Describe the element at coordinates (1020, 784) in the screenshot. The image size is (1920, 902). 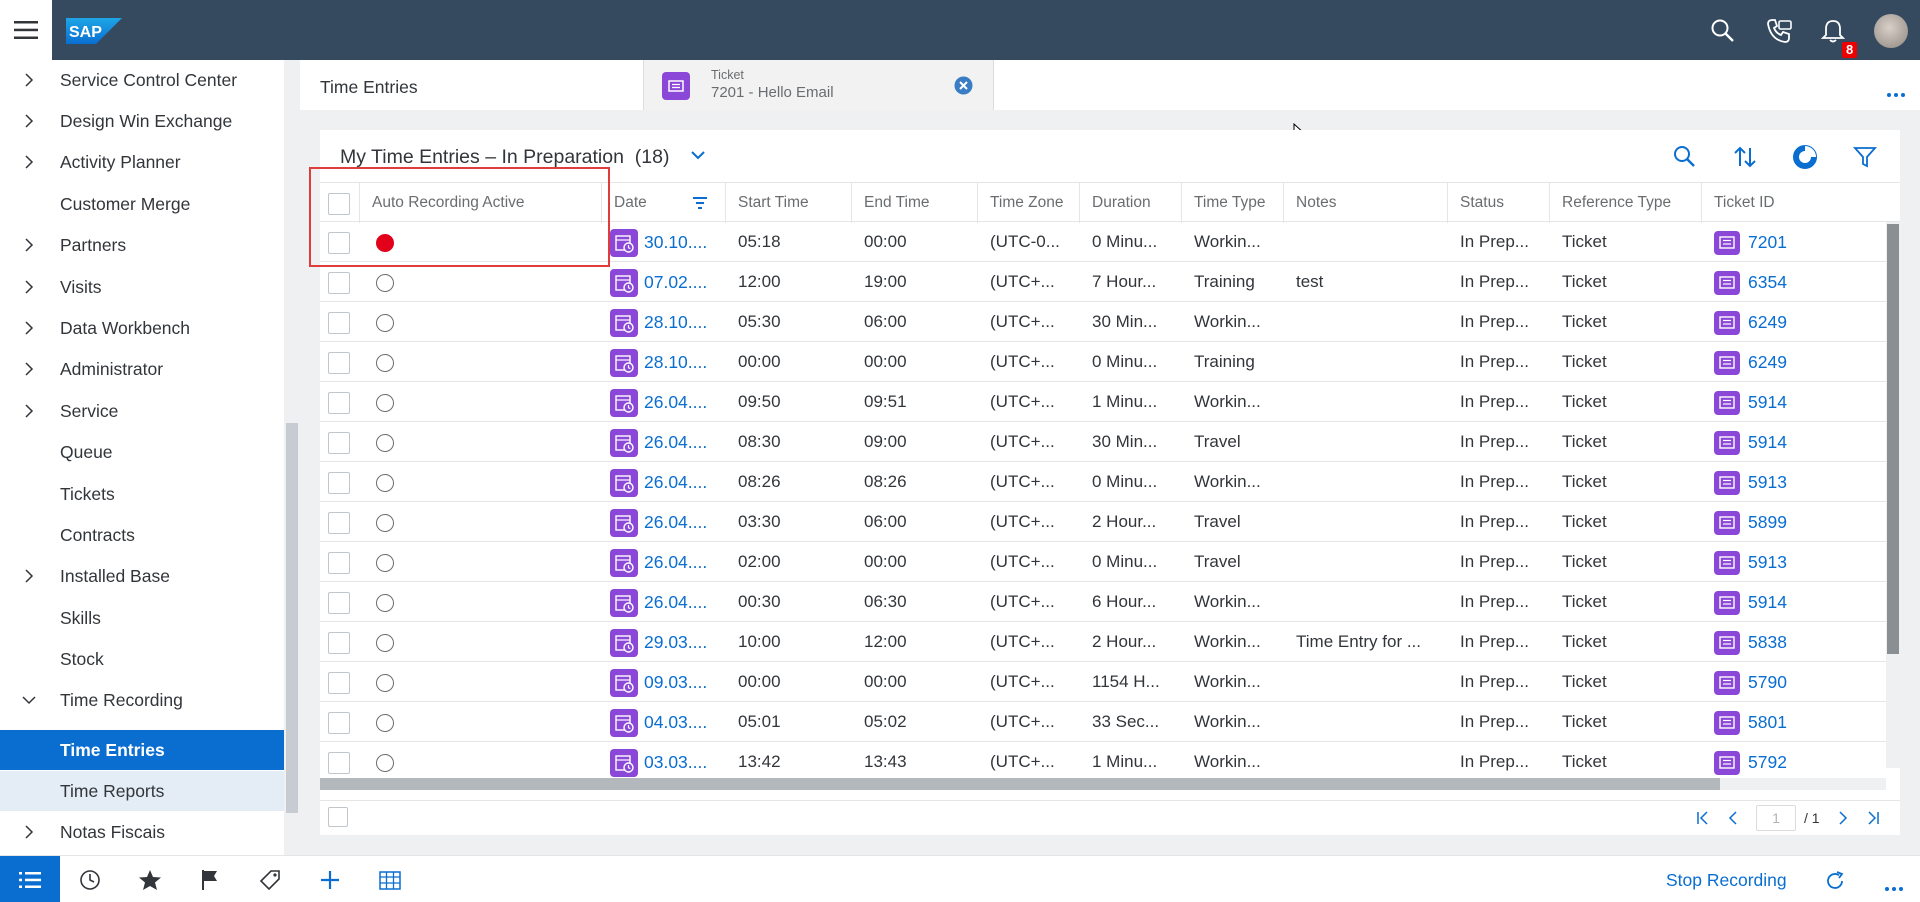
I see `table-horizontal-scrollbar-thumb` at that location.